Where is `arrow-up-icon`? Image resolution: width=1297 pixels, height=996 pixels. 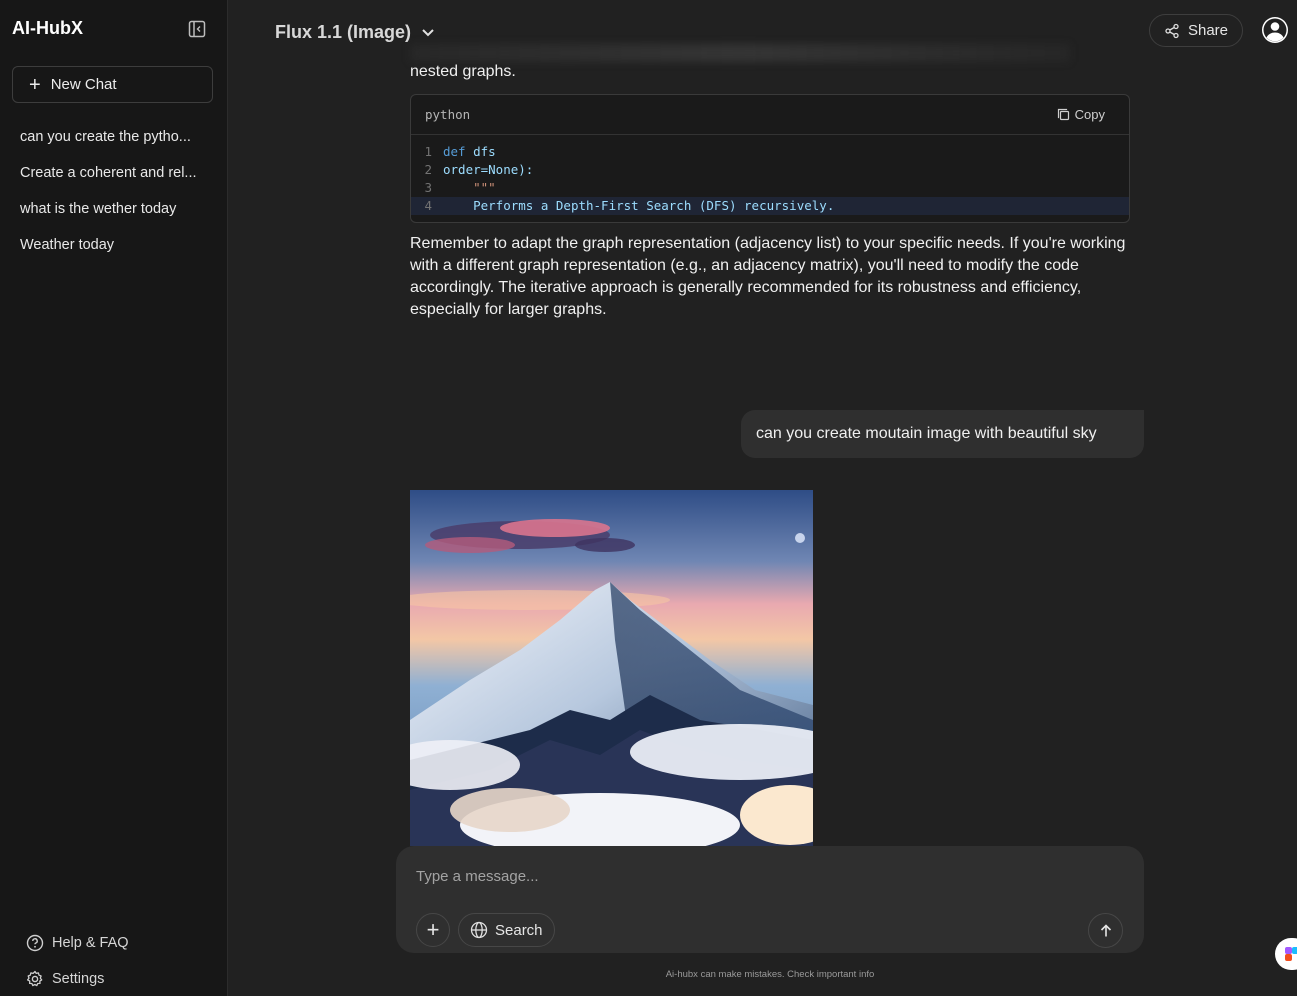 arrow-up-icon is located at coordinates (1105, 929).